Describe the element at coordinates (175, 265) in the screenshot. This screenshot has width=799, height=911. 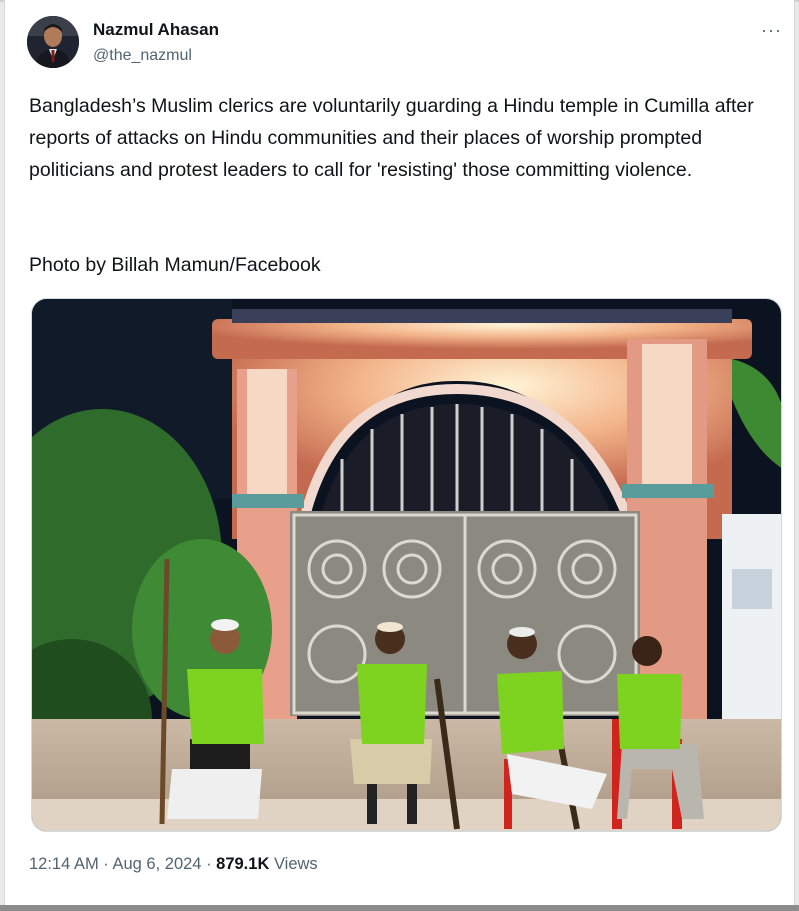
I see `photo-credit: Photo by Billah Mamun/Facebook` at that location.